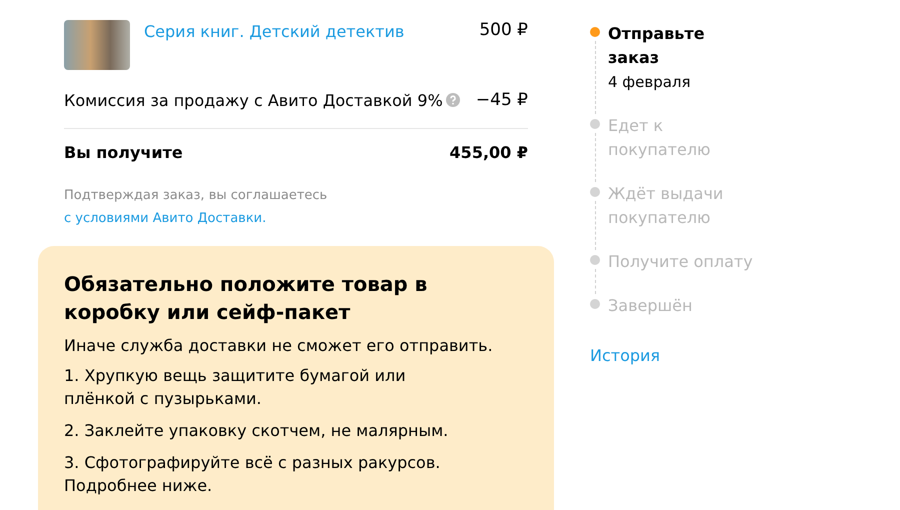 Image resolution: width=900 pixels, height=510 pixels. What do you see at coordinates (681, 262) in the screenshot?
I see `step-label: Получите оплату` at bounding box center [681, 262].